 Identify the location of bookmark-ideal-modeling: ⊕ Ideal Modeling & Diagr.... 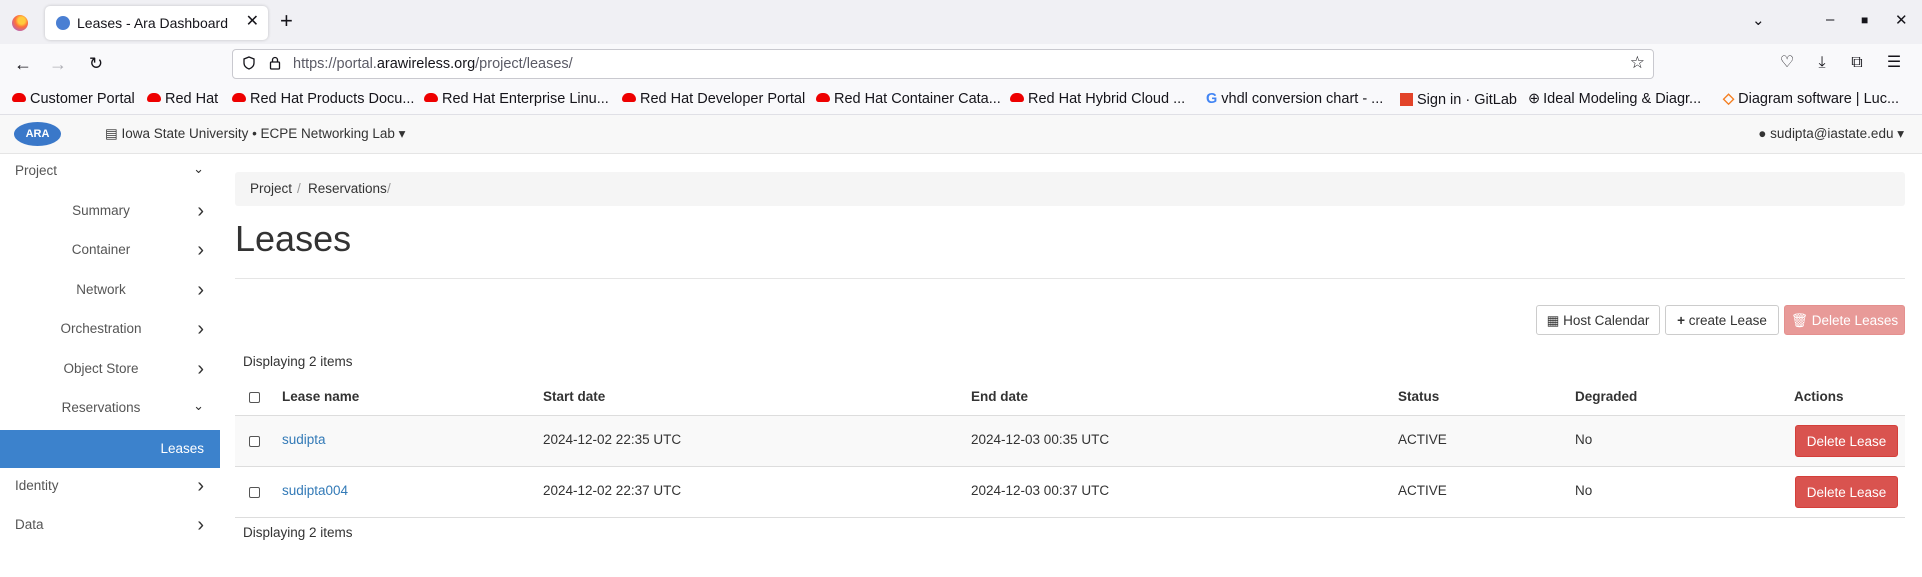
(1614, 99).